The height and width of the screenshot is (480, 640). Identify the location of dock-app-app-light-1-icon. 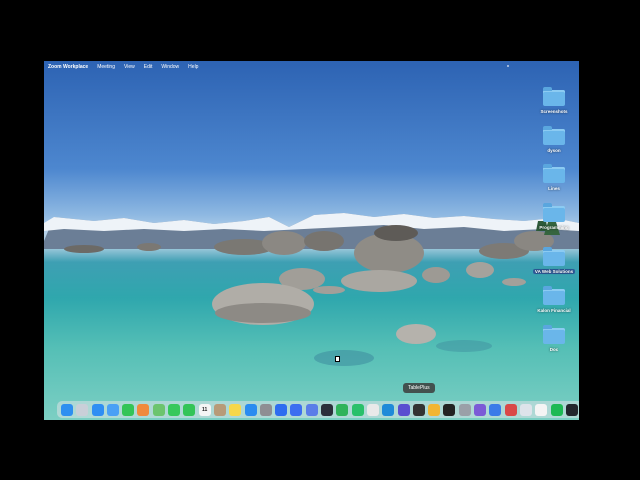
(525, 409).